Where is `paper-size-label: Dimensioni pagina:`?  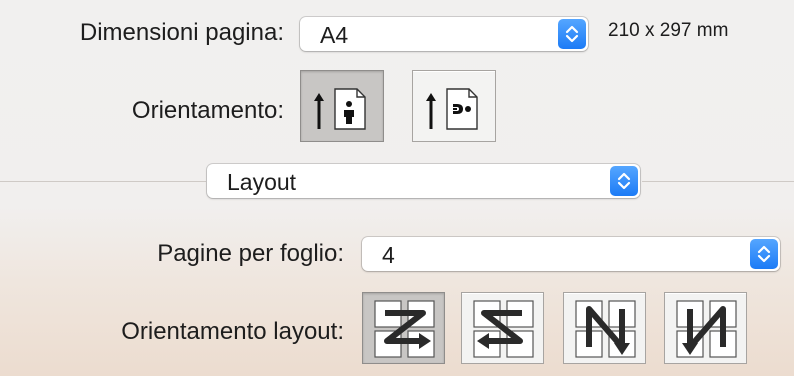
paper-size-label: Dimensioni pagina: is located at coordinates (181, 32).